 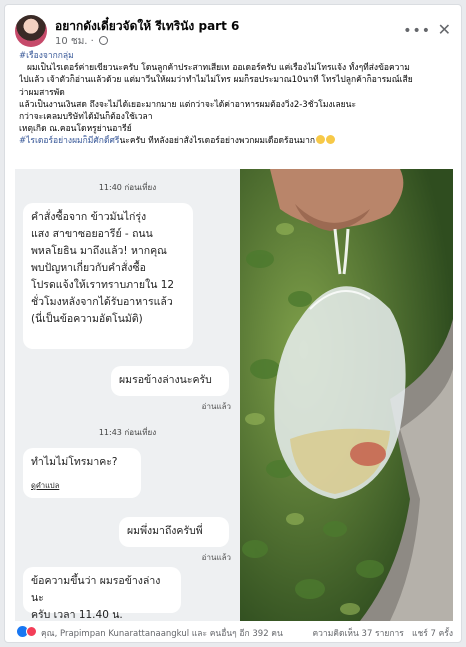 I want to click on chat-bubble-incoming: ทำไมไม่โทรมาคะ? ดูคำแปล, so click(x=82, y=473).